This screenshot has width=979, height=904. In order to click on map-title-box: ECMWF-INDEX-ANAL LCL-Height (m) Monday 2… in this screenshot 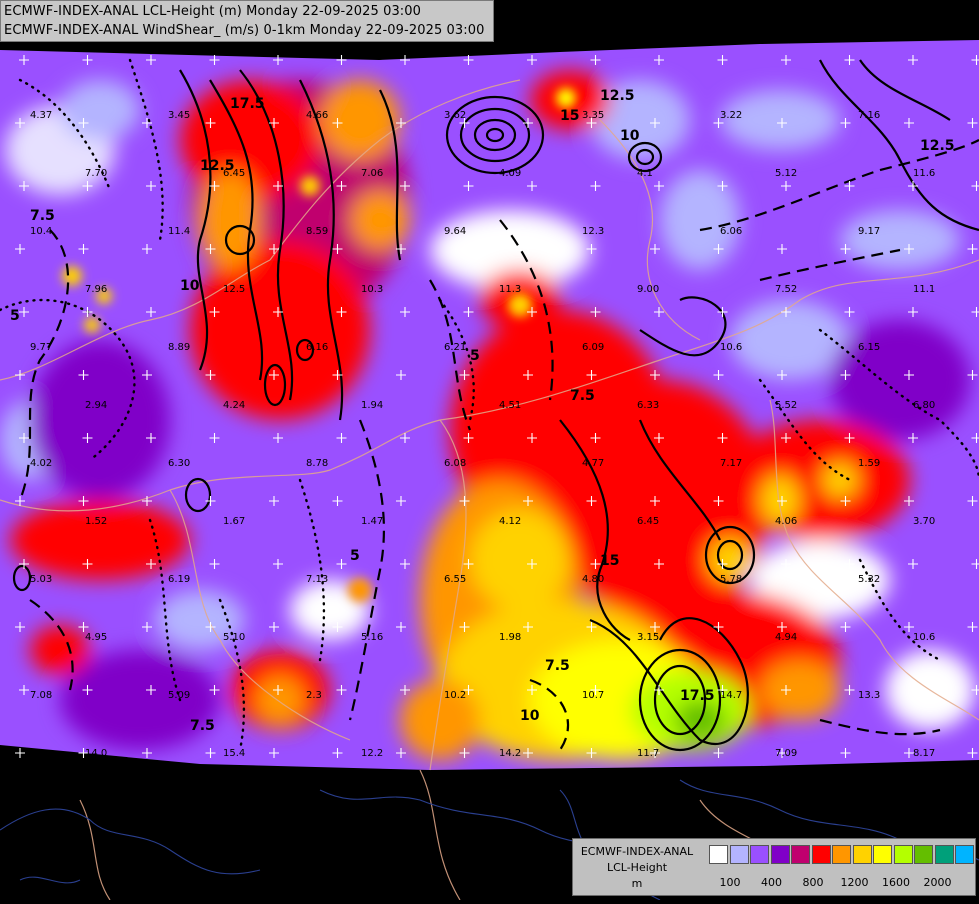, I will do `click(247, 21)`.